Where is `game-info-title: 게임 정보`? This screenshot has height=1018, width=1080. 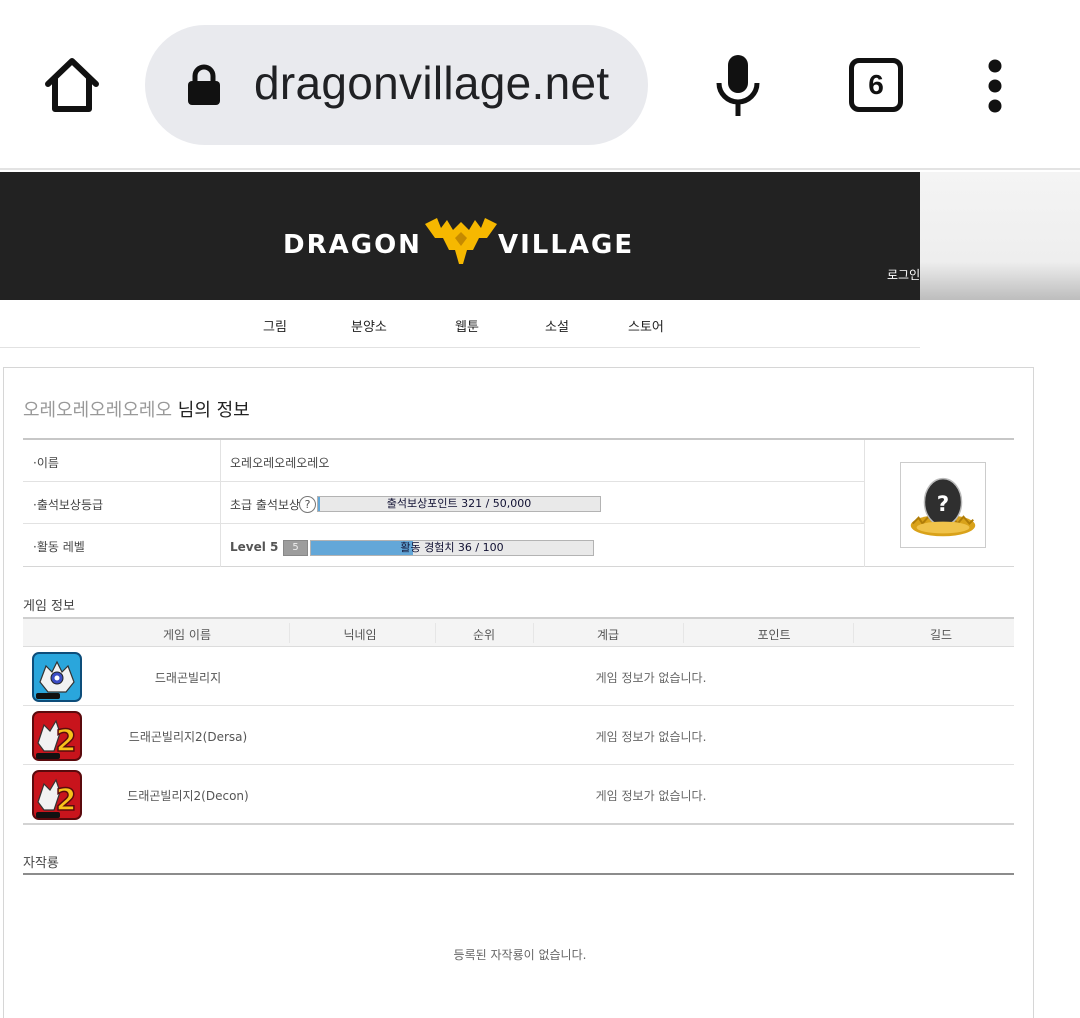
game-info-title: 게임 정보 is located at coordinates (49, 606).